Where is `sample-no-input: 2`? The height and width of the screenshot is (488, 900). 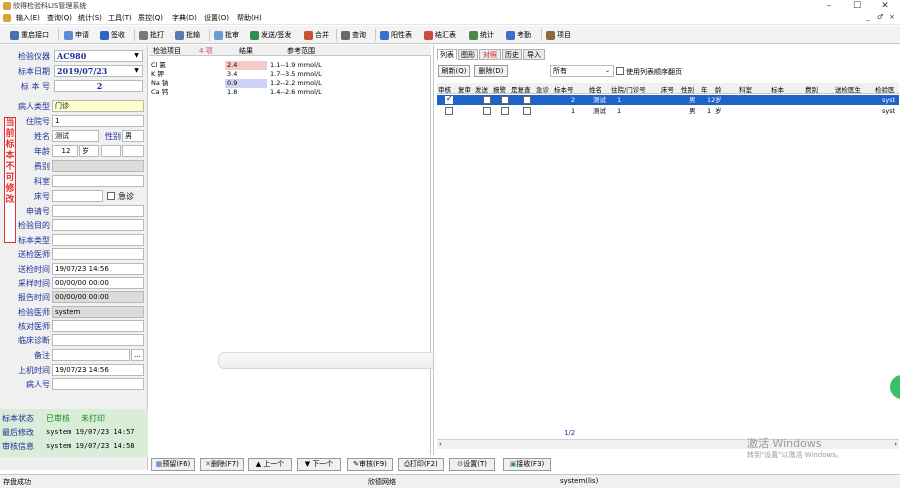
sample-no-input: 2 is located at coordinates (98, 86).